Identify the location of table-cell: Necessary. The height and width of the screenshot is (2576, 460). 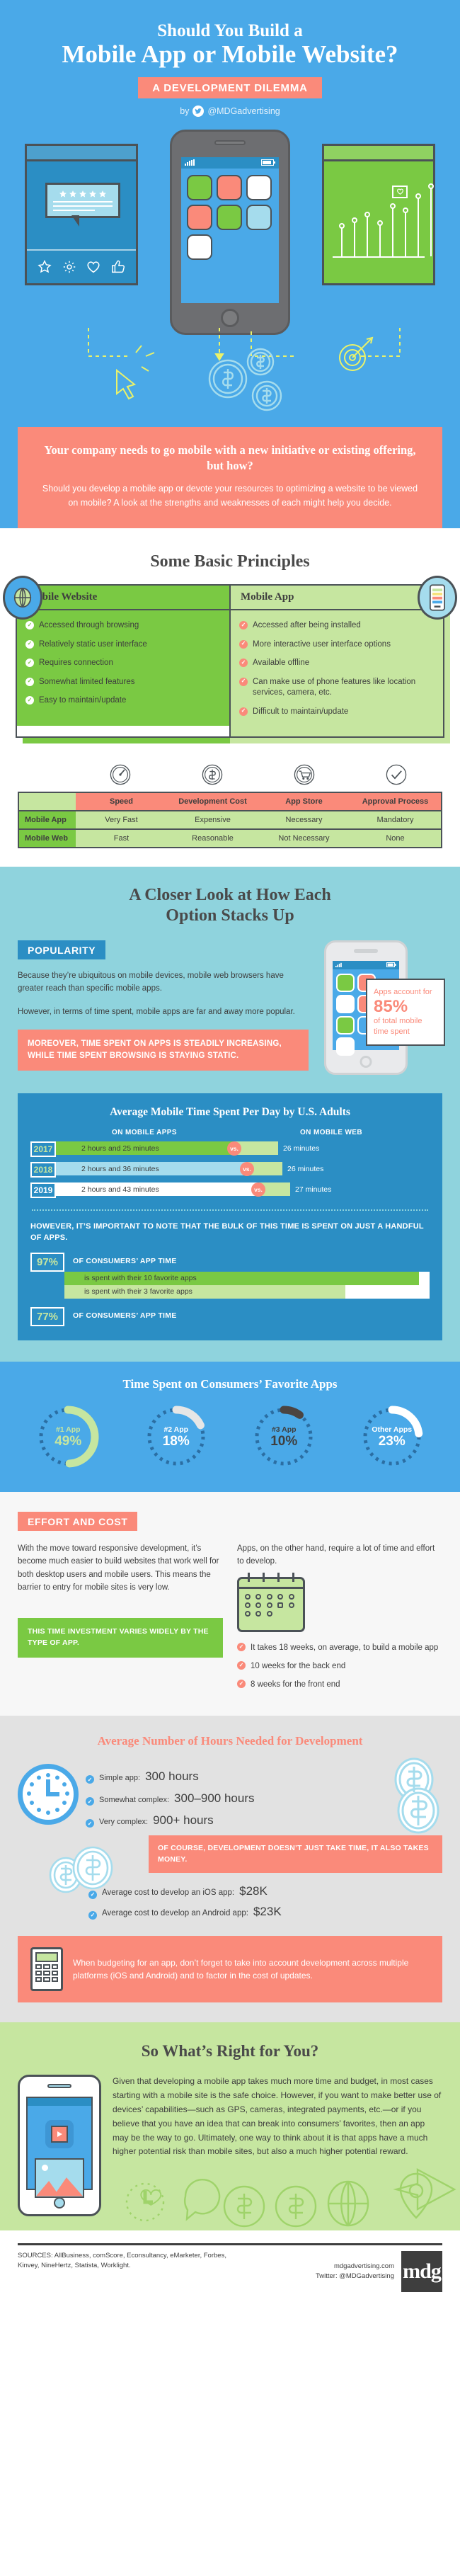
(304, 820).